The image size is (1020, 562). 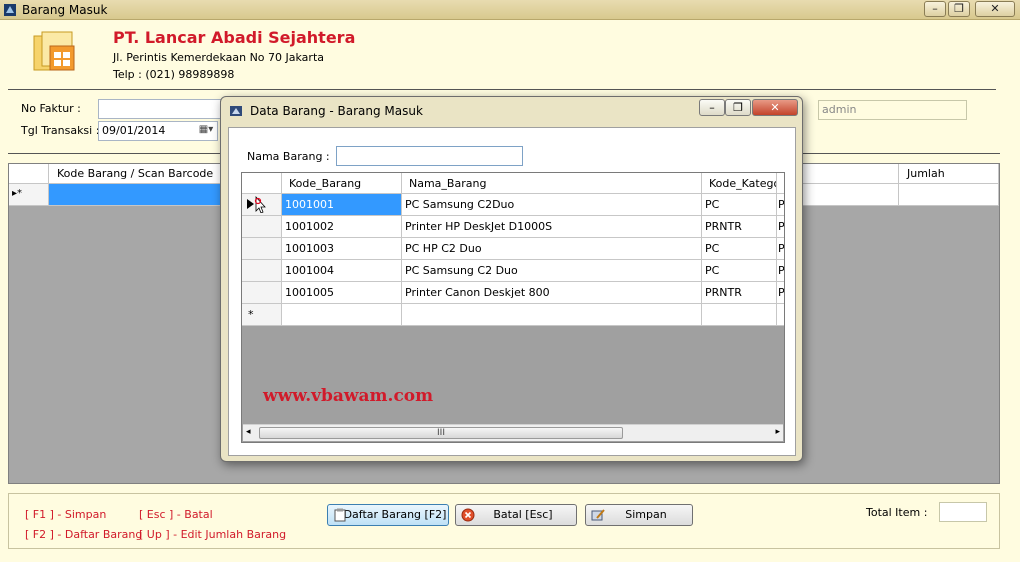 I want to click on dialog-minimize-button: –, so click(x=712, y=107).